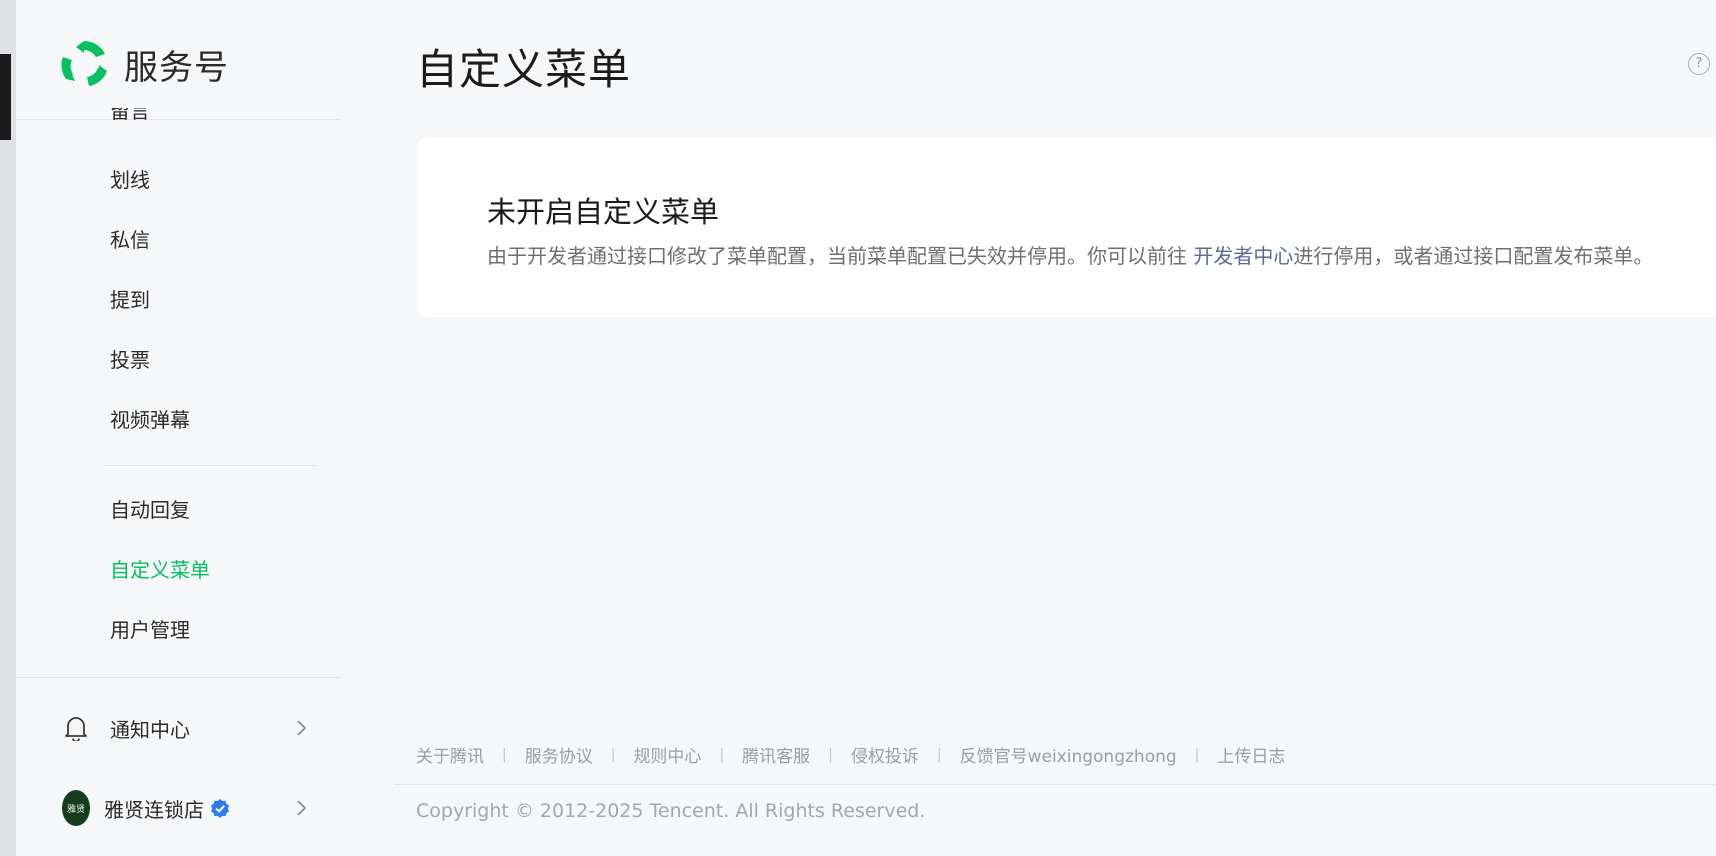 This screenshot has width=1716, height=856. What do you see at coordinates (667, 754) in the screenshot?
I see `footer-link-rules: 规则中心` at bounding box center [667, 754].